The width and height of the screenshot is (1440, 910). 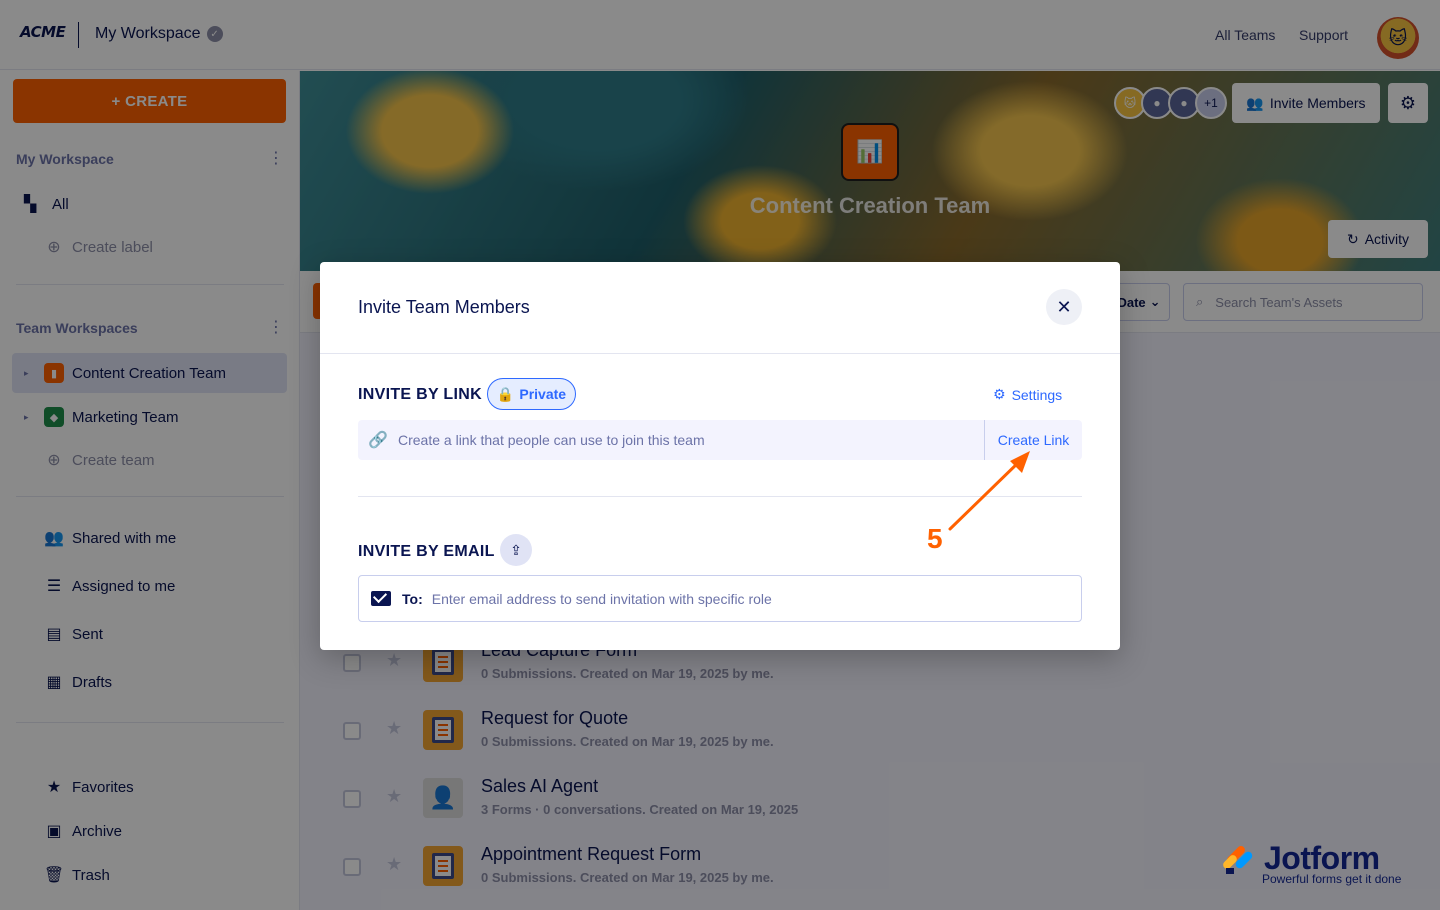 I want to click on jotform-logo-icon, so click(x=1238, y=859).